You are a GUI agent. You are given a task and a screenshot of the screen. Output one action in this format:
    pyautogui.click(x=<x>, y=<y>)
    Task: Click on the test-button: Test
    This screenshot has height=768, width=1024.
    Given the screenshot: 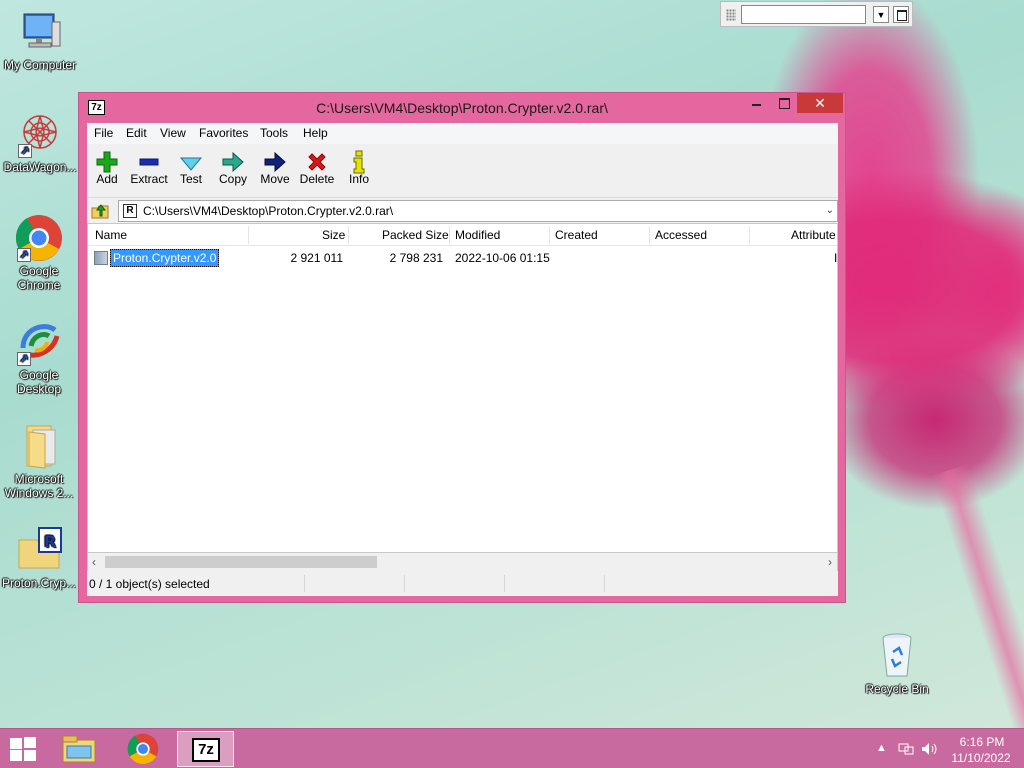 What is the action you would take?
    pyautogui.click(x=191, y=170)
    